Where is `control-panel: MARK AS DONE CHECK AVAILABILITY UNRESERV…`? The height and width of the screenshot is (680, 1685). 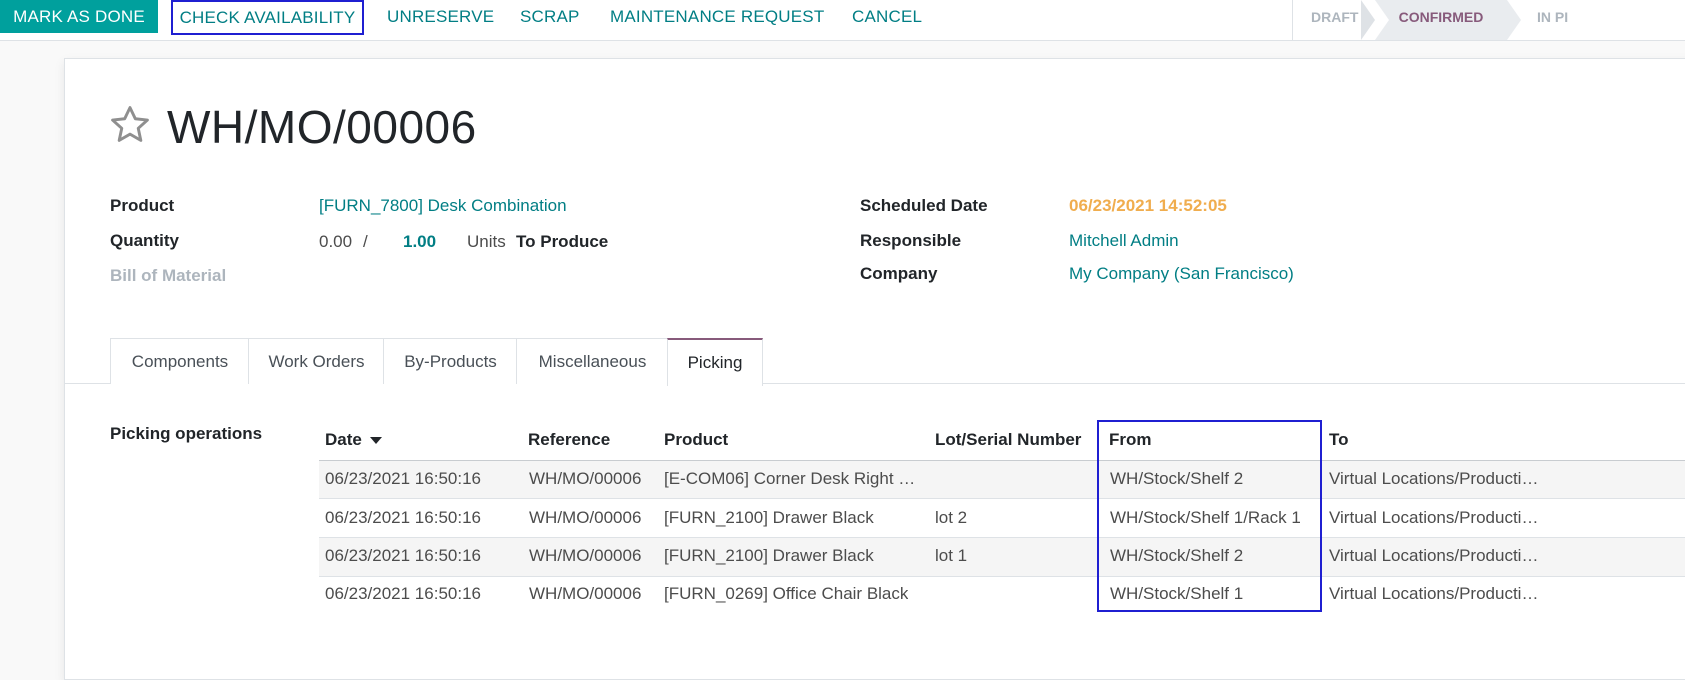 control-panel: MARK AS DONE CHECK AVAILABILITY UNRESERV… is located at coordinates (842, 20).